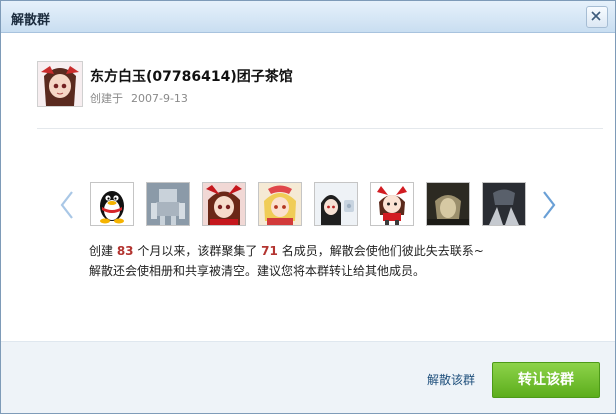 The image size is (616, 414). What do you see at coordinates (159, 98) in the screenshot?
I see `created-date: 2007-9-13` at bounding box center [159, 98].